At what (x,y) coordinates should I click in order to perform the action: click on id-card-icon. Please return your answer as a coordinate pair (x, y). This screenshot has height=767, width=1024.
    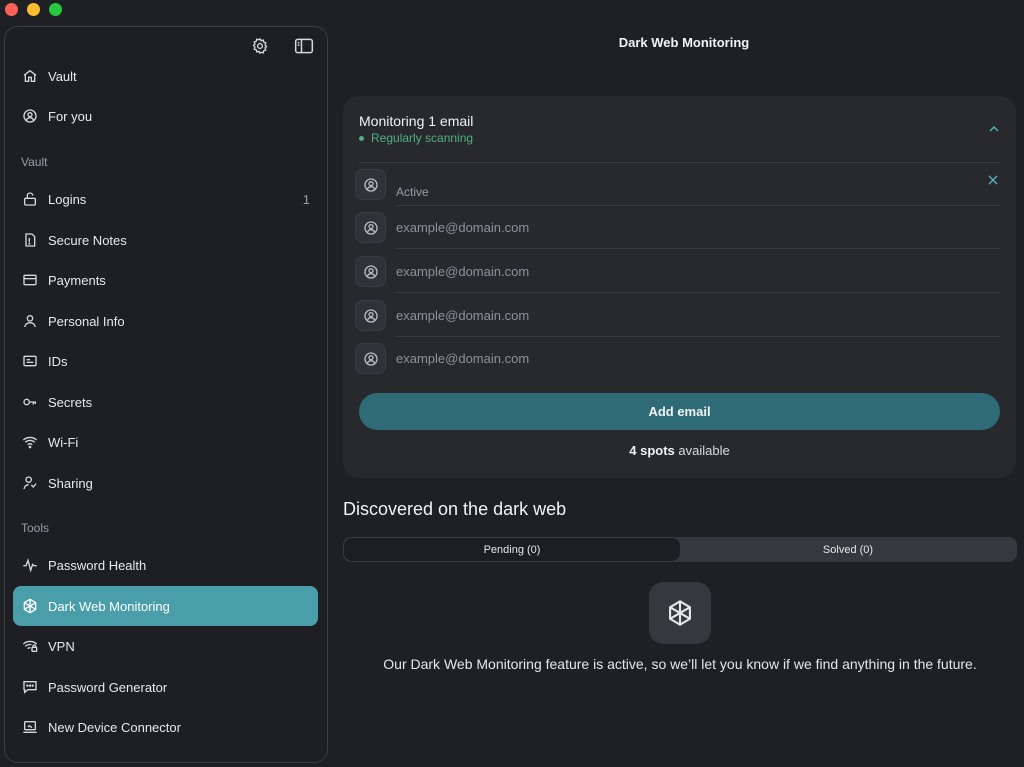
    Looking at the image, I should click on (30, 361).